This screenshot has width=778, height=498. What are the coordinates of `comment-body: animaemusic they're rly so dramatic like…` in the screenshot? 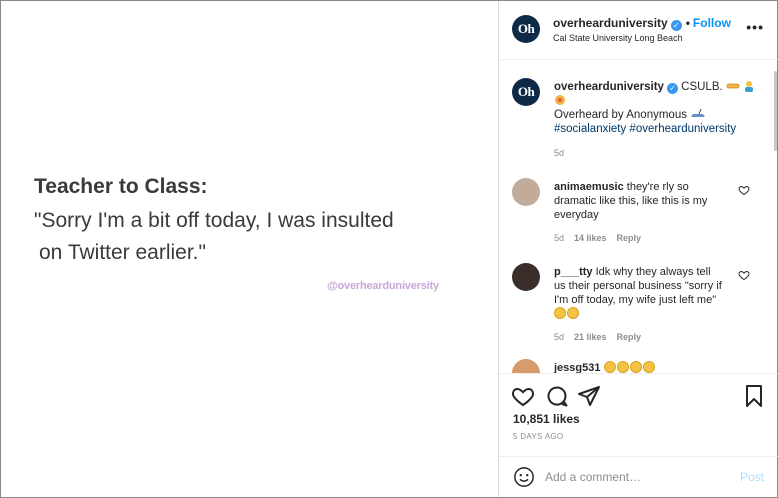 It's located at (639, 201).